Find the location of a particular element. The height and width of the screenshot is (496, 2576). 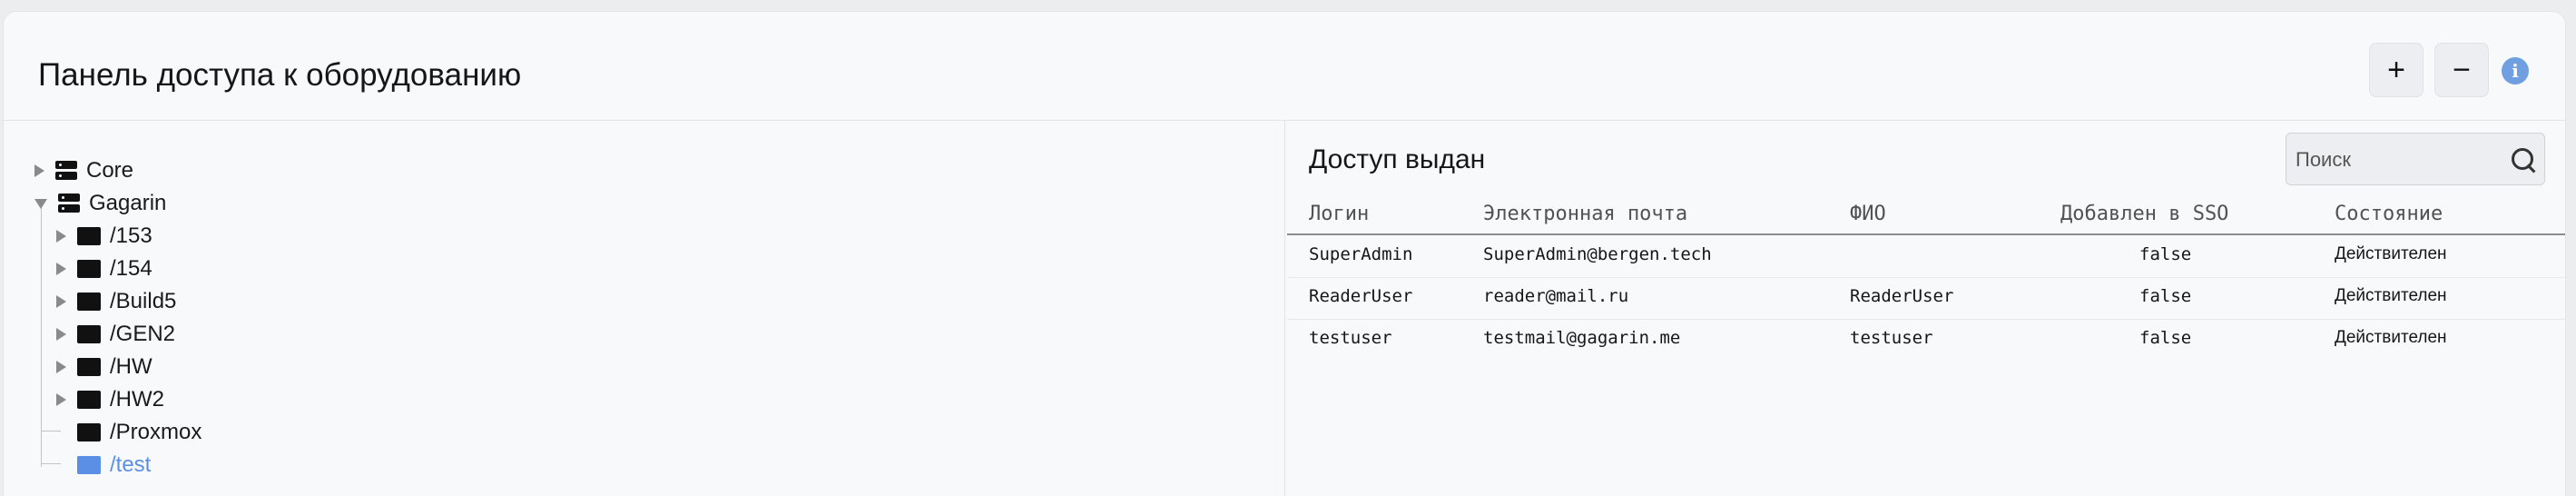

info-icon: i is located at coordinates (2515, 70).